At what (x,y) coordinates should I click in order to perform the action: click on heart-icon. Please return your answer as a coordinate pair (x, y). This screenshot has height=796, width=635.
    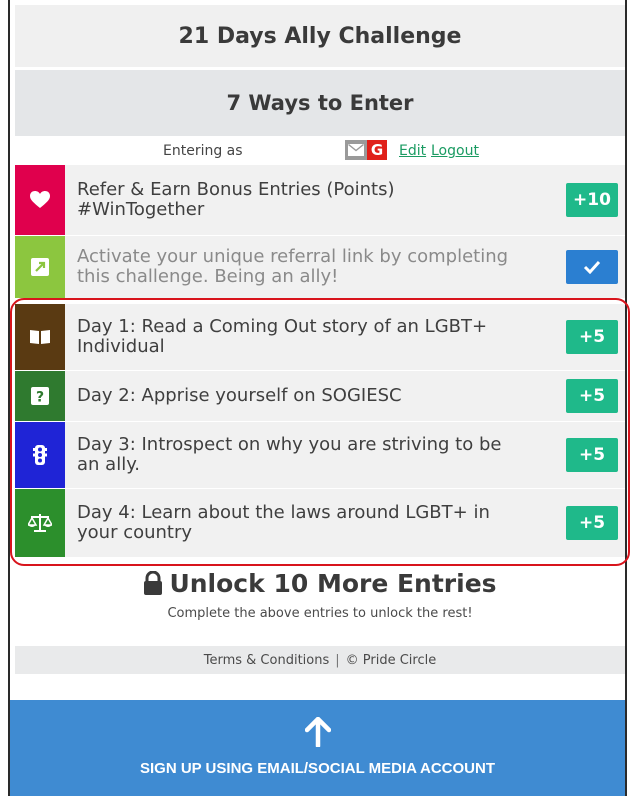
    Looking at the image, I should click on (40, 199).